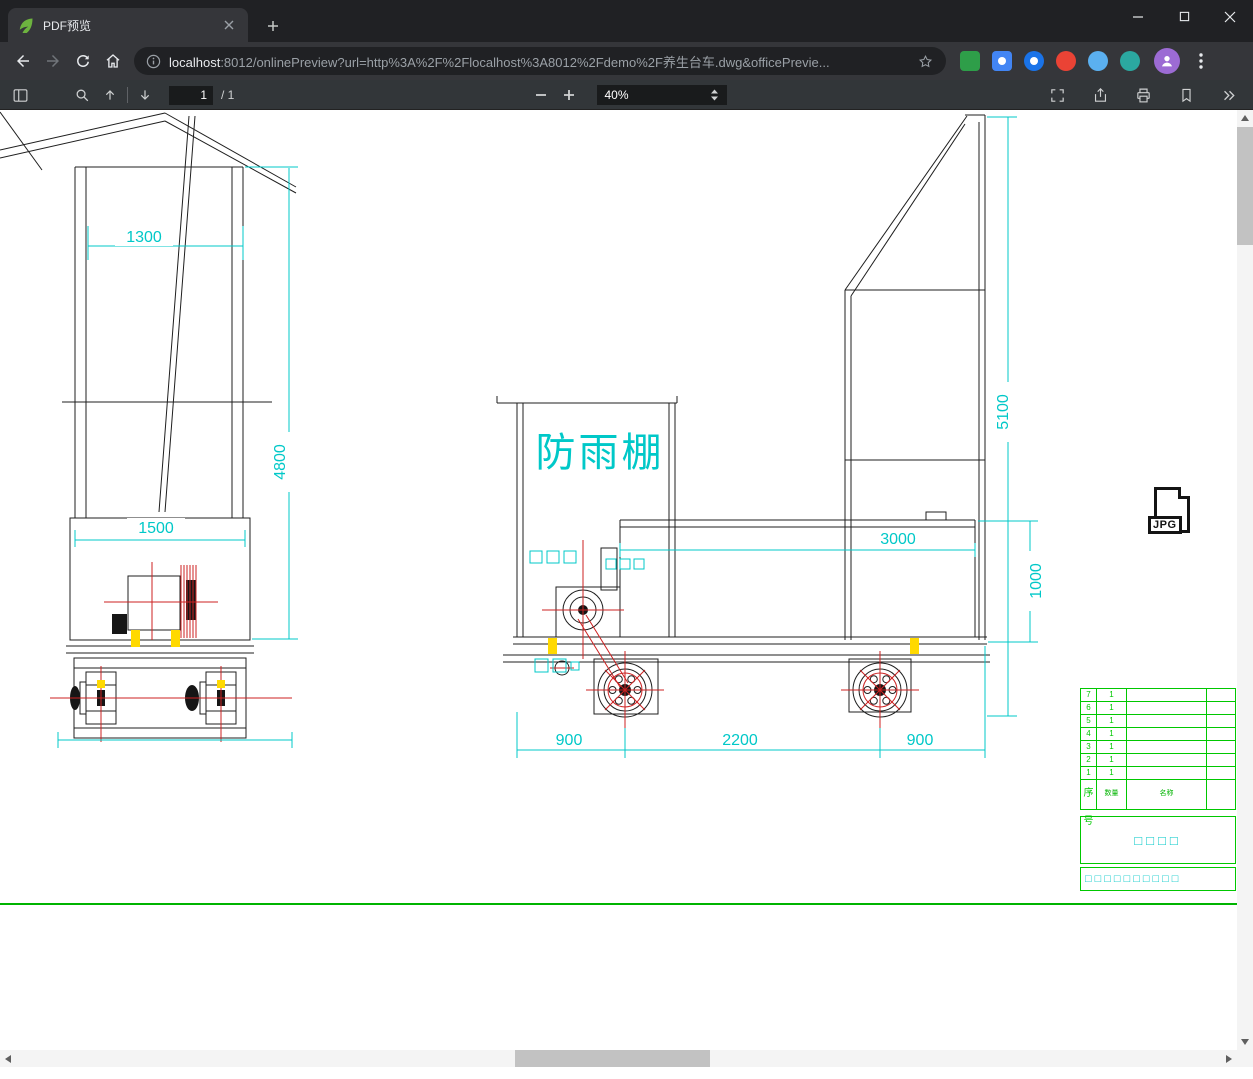 The height and width of the screenshot is (1079, 1253). What do you see at coordinates (127, 95) in the screenshot?
I see `toolbar-divider` at bounding box center [127, 95].